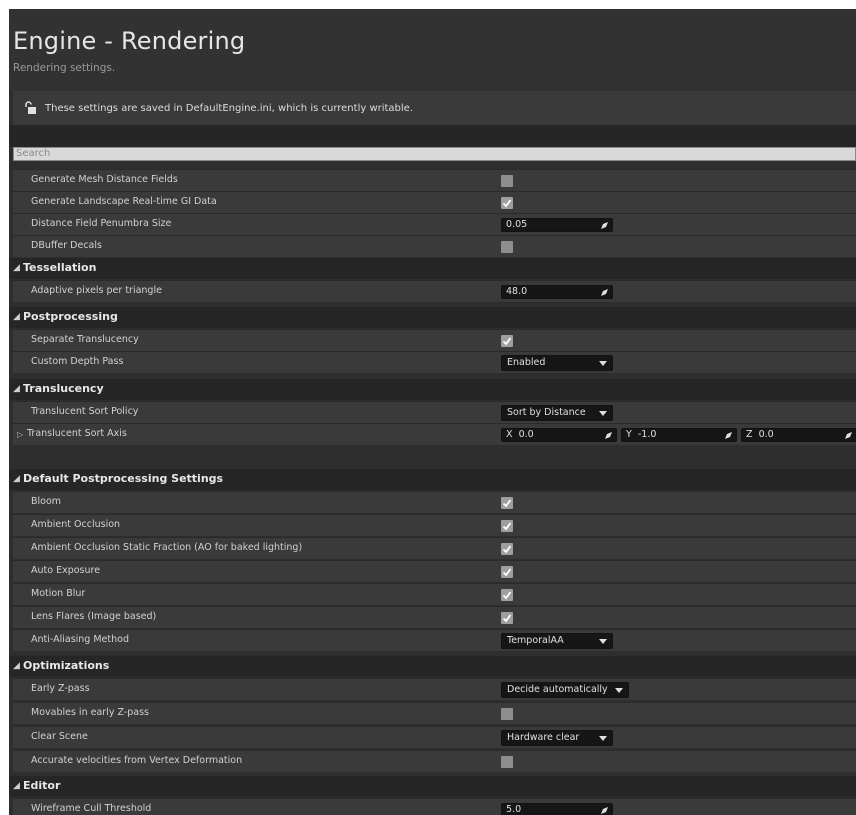  Describe the element at coordinates (60, 267) in the screenshot. I see `category-label: Tessellation` at that location.